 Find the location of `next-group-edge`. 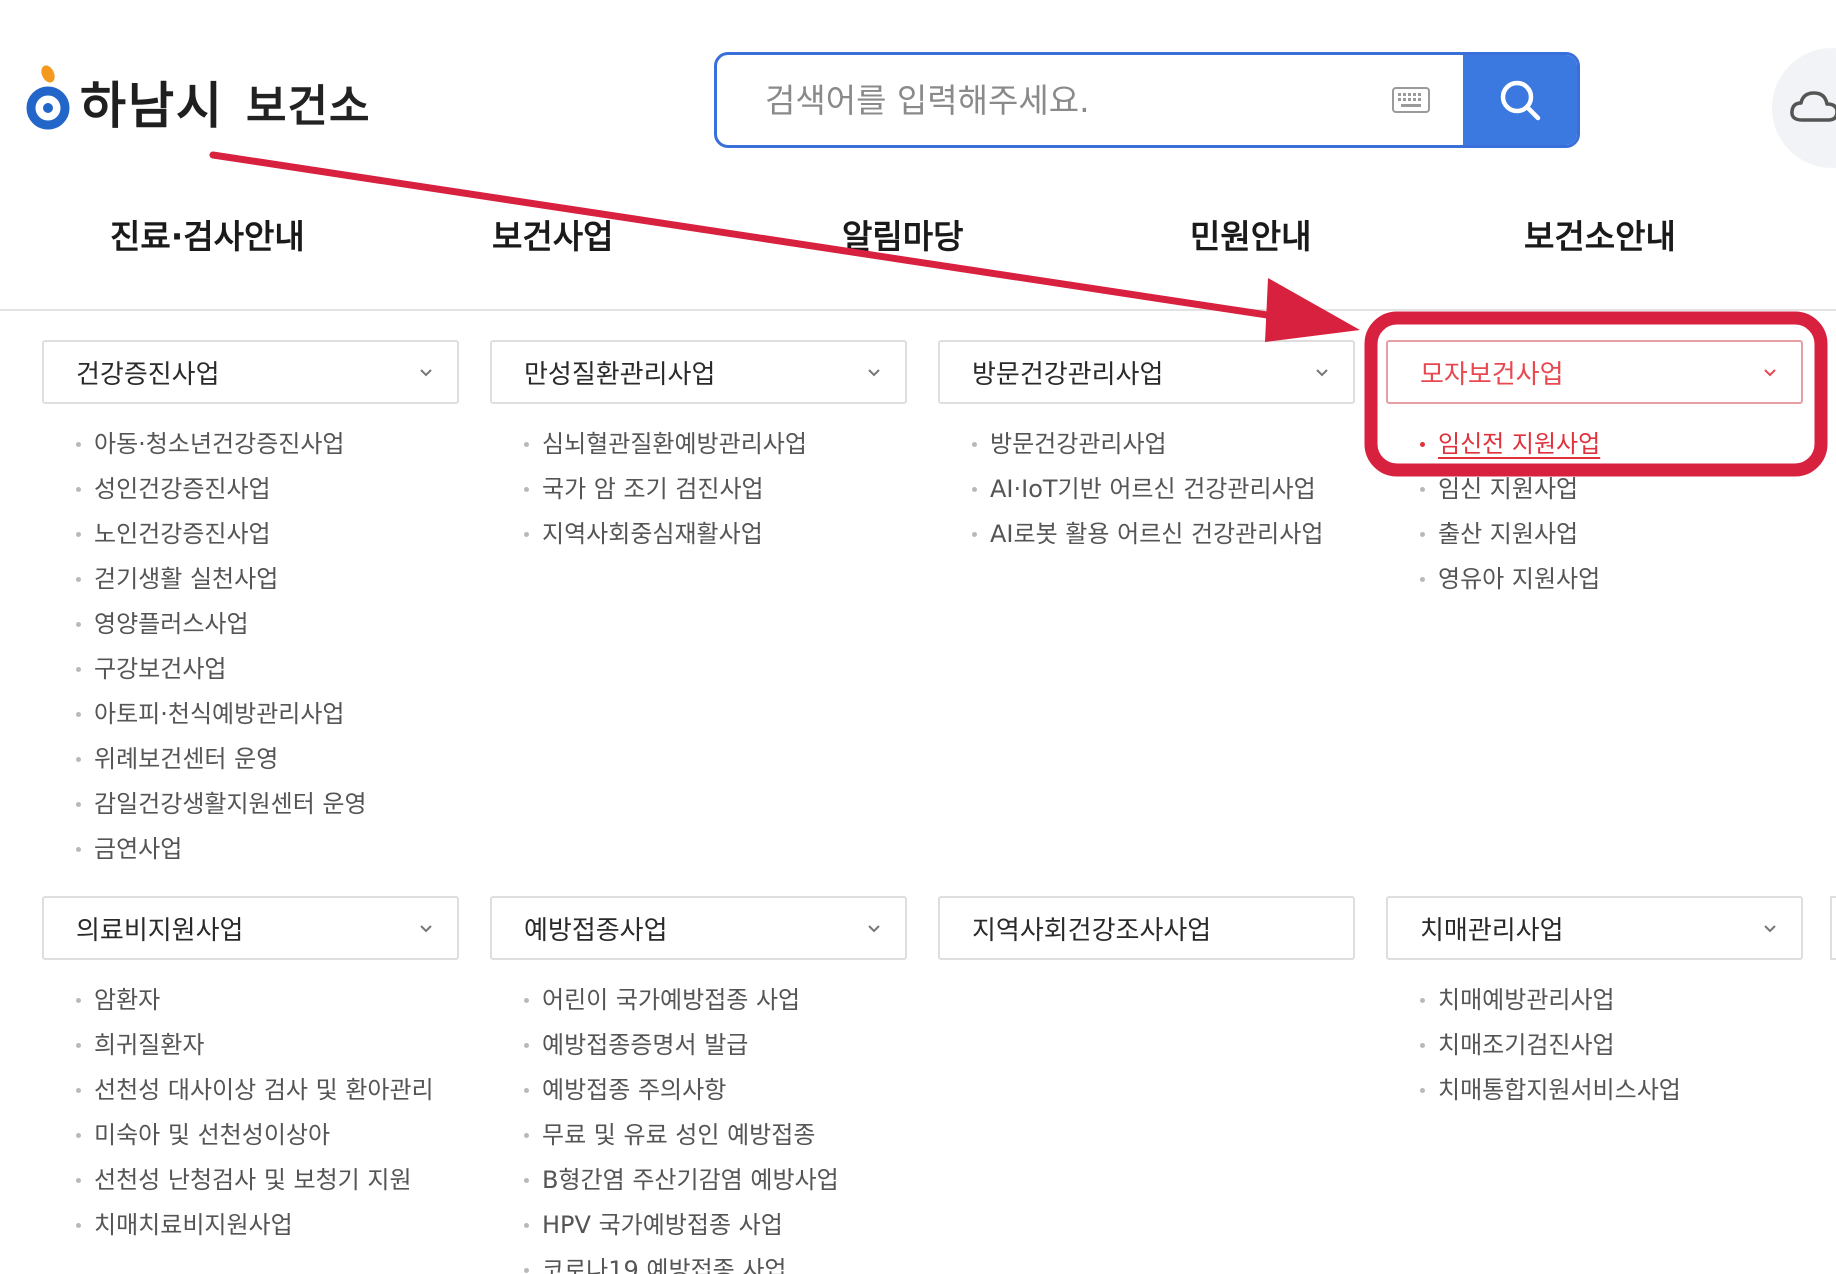

next-group-edge is located at coordinates (1833, 928).